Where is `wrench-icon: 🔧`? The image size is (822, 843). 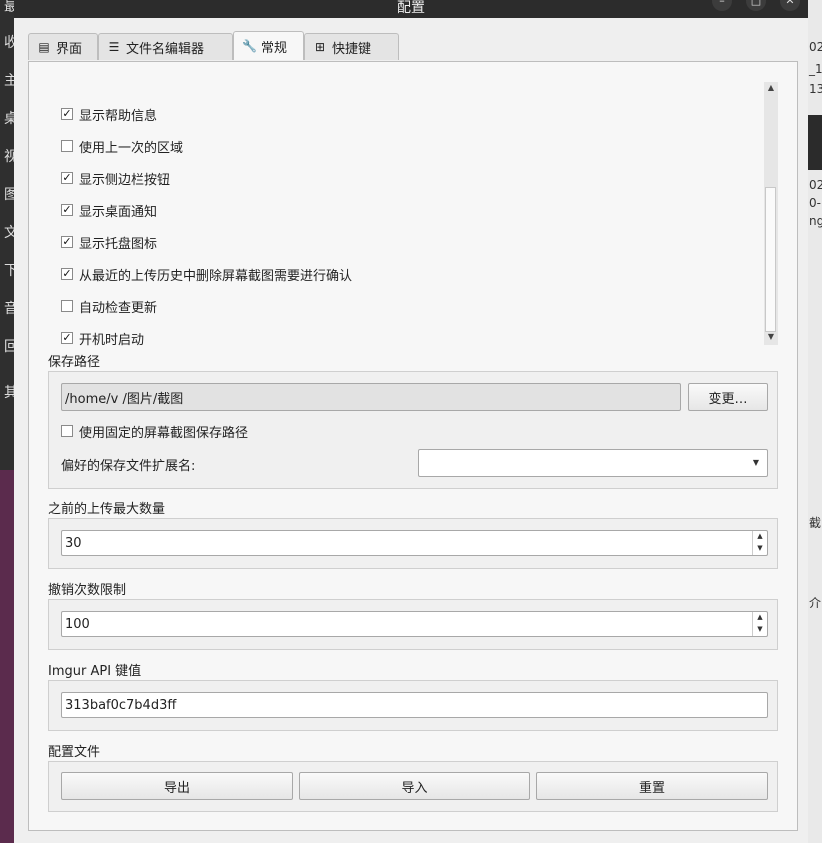 wrench-icon: 🔧 is located at coordinates (249, 46).